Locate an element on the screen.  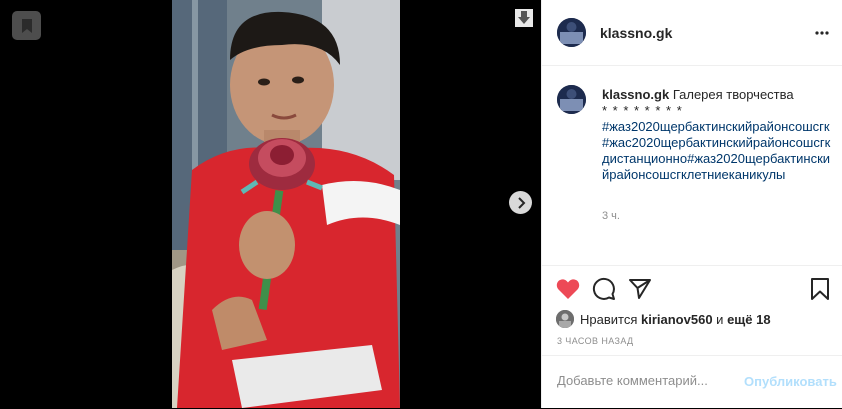
comment-icon is located at coordinates (603, 288).